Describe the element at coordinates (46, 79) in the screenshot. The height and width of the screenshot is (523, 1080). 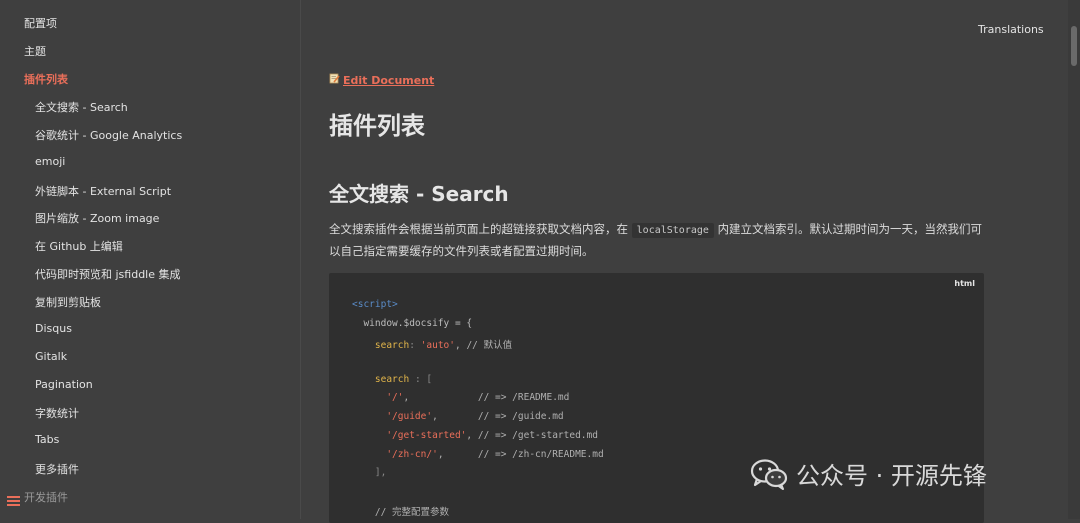
I see `sidebar-item-plugins: 插件列表` at that location.